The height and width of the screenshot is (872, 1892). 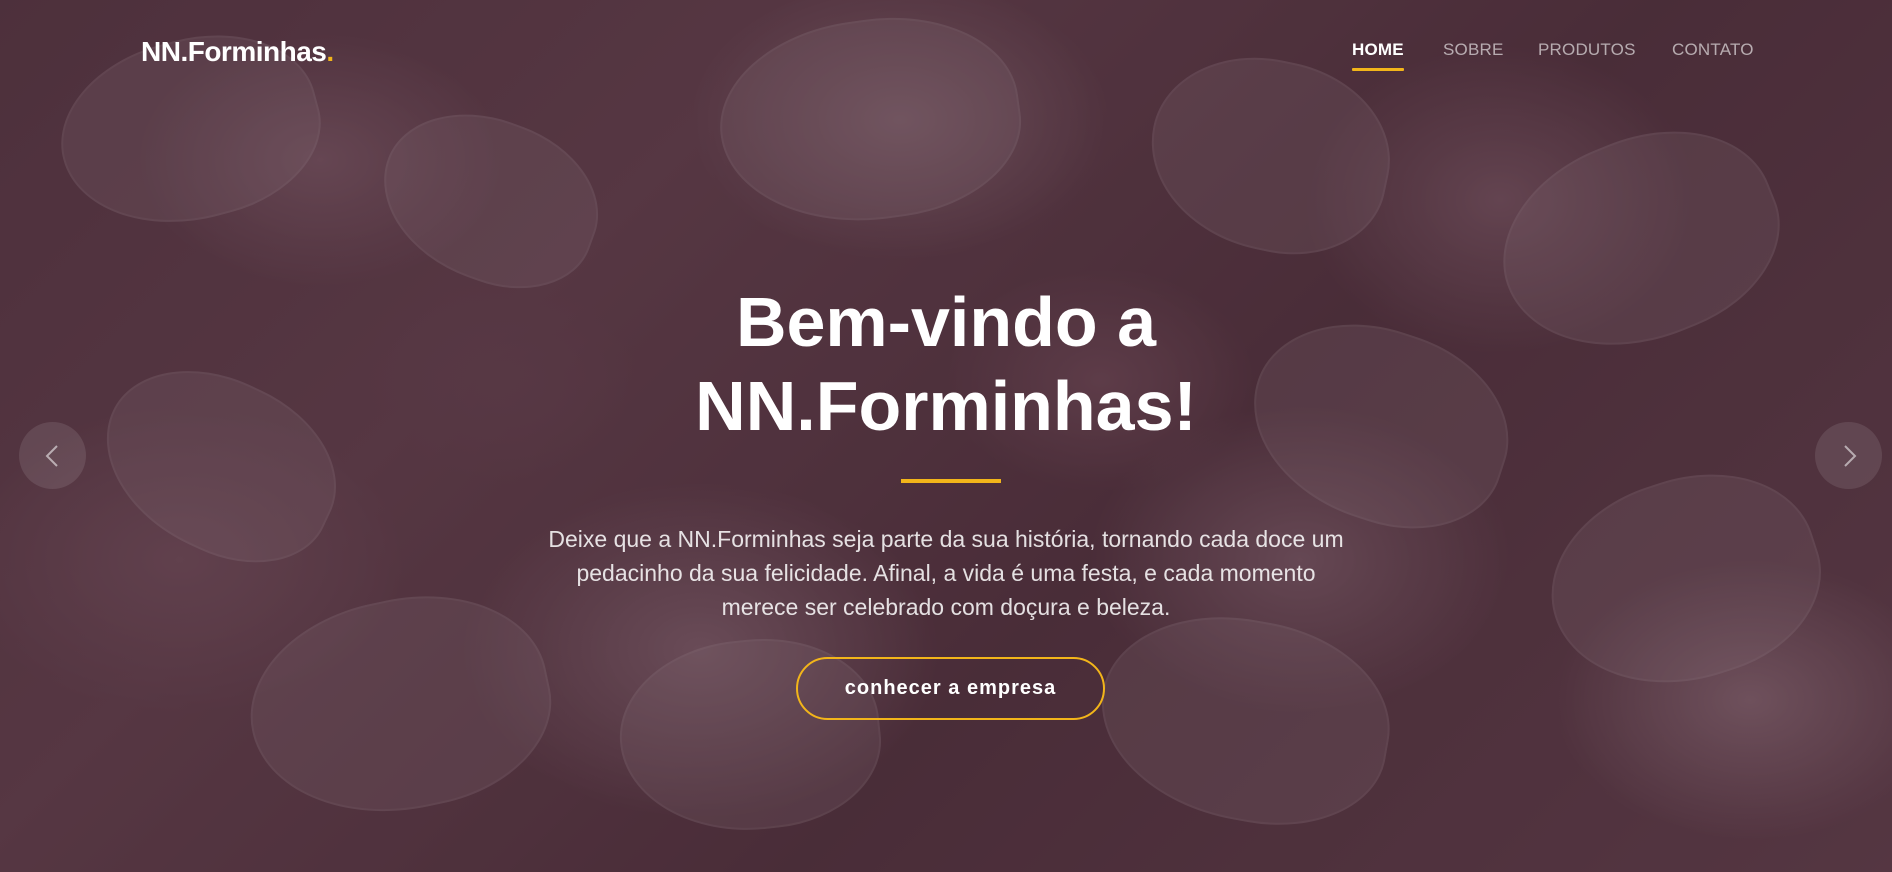 I want to click on nav-item-sobre: SOBRE, so click(x=1473, y=50).